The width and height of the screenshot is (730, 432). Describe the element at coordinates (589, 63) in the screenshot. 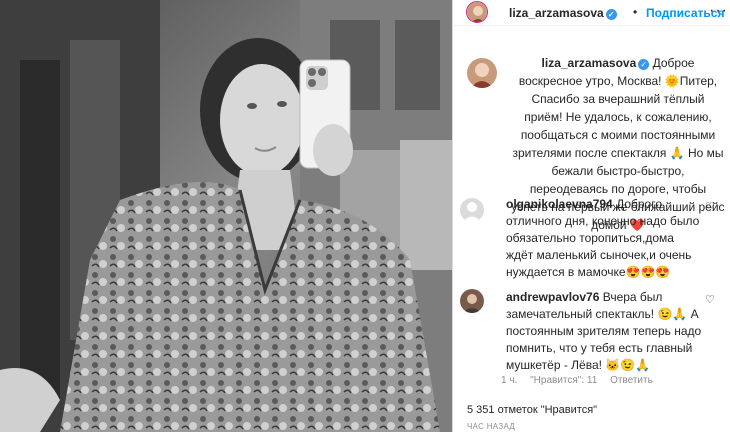

I see `caption-username: liza_arzamasova` at that location.